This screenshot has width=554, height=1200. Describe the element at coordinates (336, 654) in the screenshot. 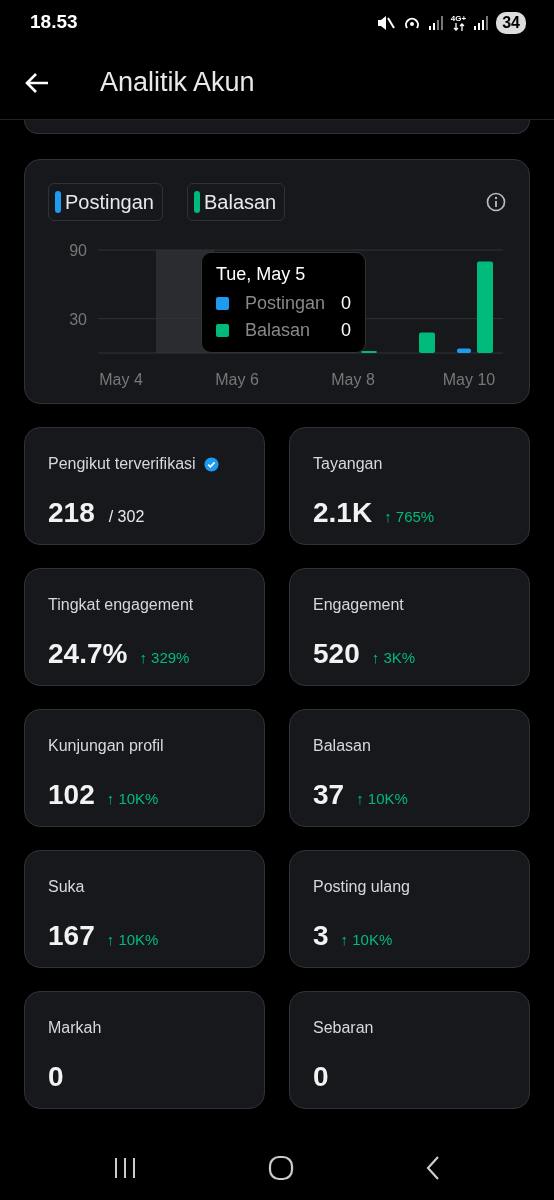

I see `metric-value: 520` at that location.